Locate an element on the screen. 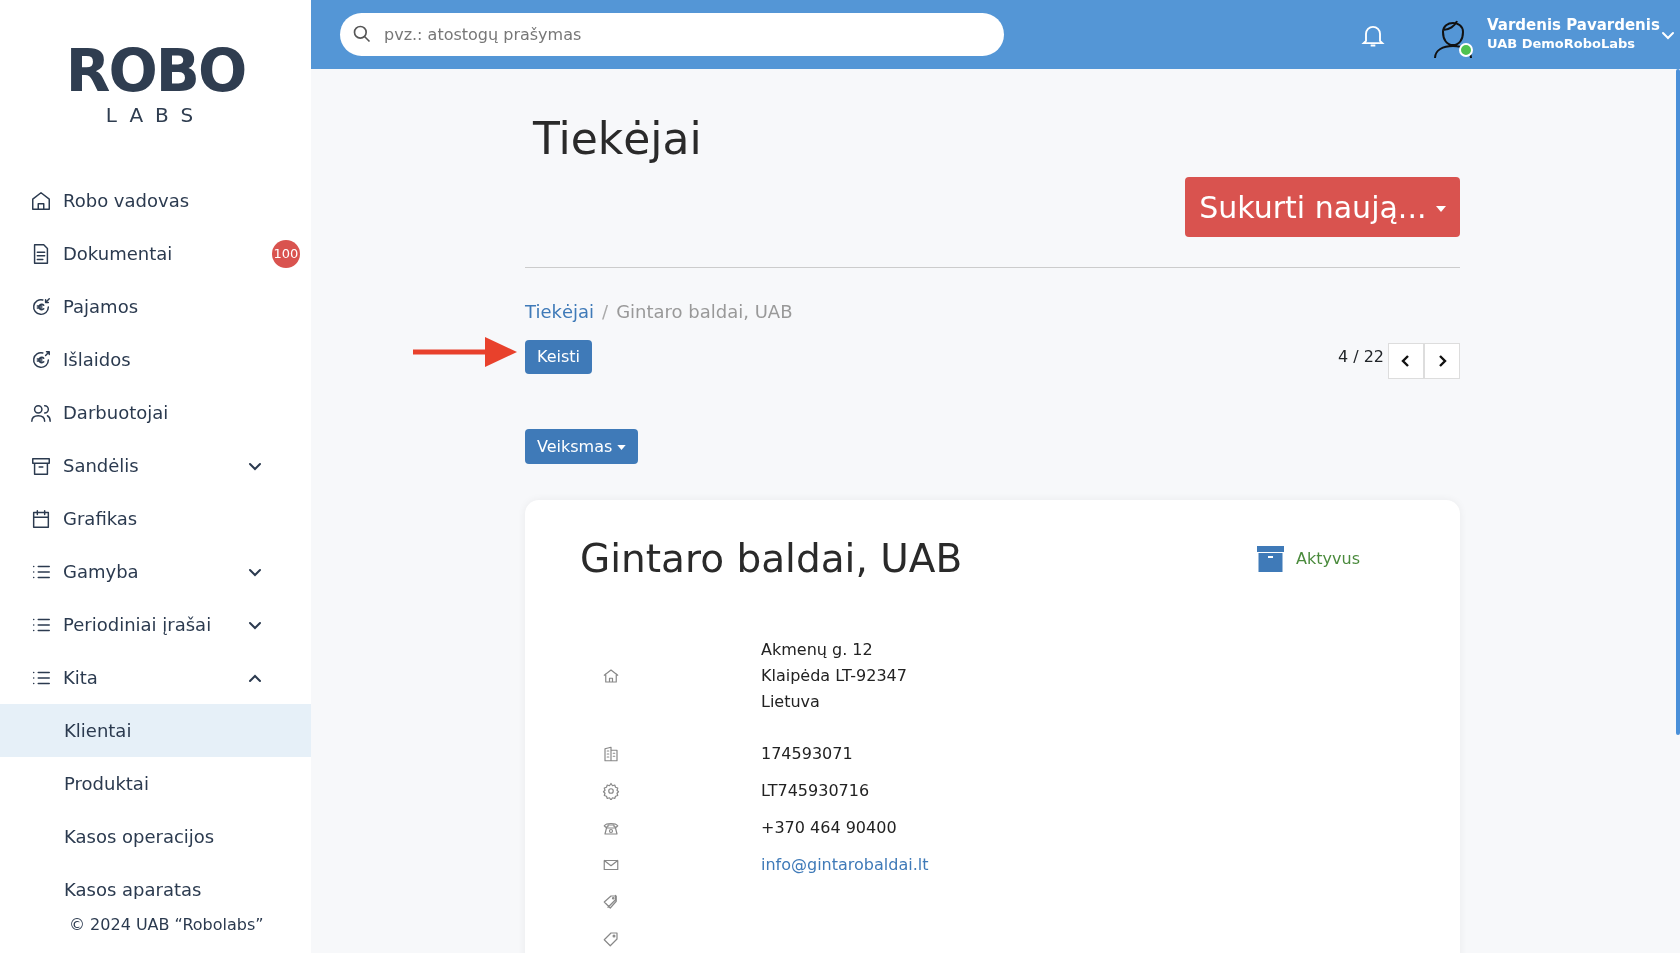  archive-icon is located at coordinates (1271, 559).